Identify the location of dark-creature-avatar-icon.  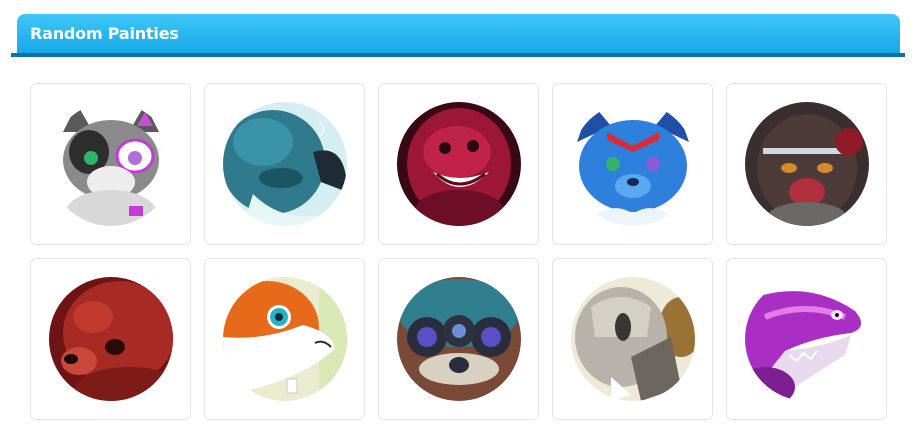
(806, 164).